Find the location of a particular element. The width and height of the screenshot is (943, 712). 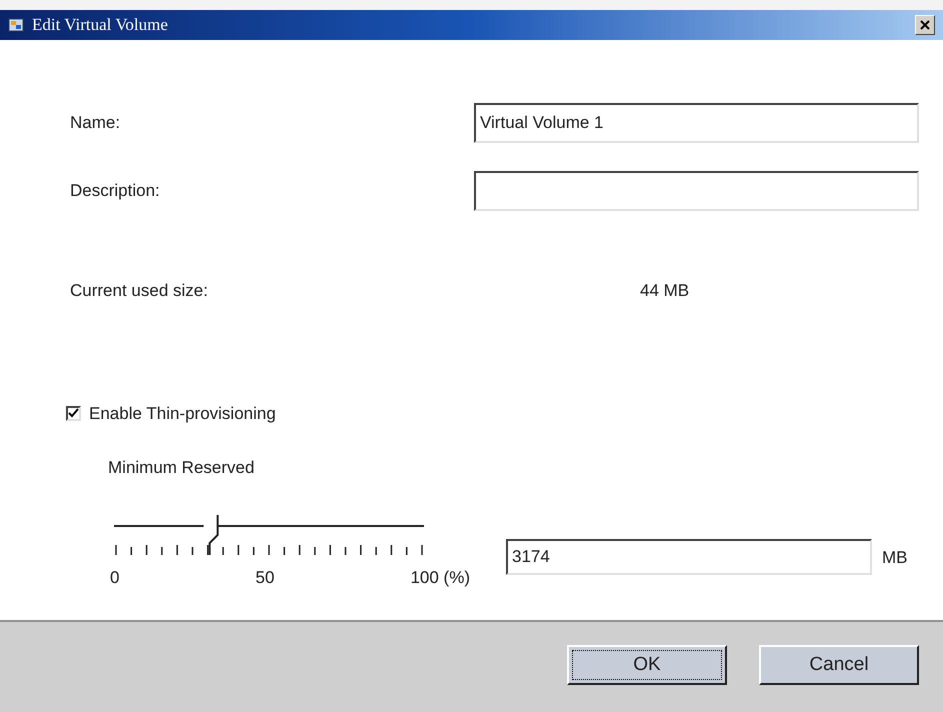

tick-label: 0 is located at coordinates (115, 578).